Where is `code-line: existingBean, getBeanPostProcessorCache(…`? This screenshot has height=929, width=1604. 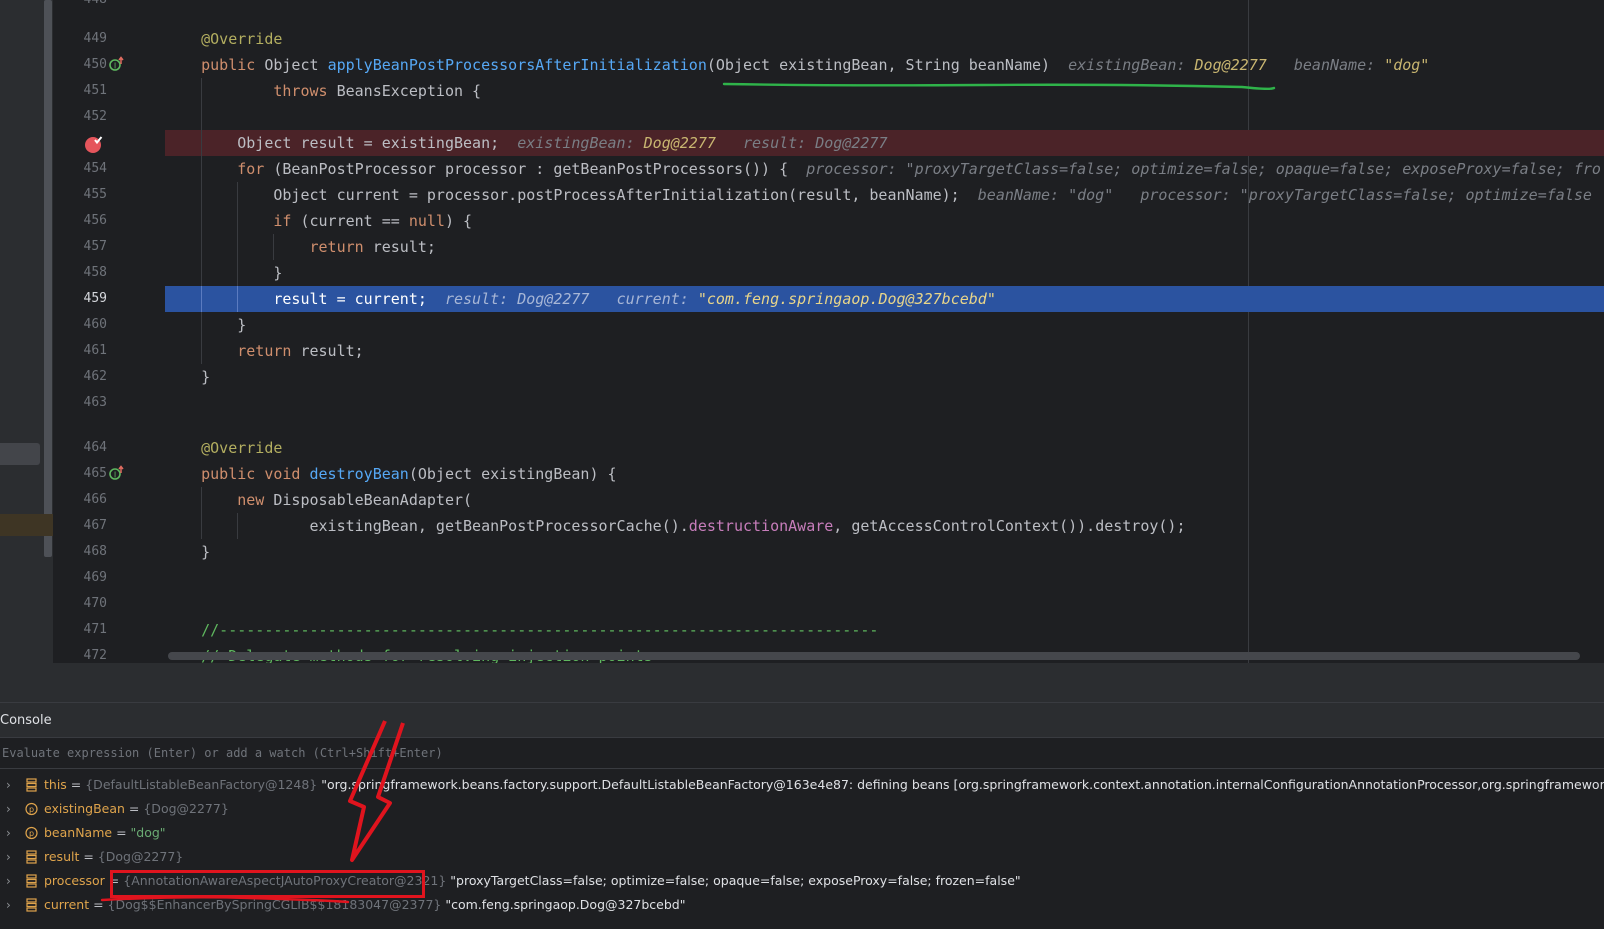 code-line: existingBean, getBeanPostProcessorCache(… is located at coordinates (884, 526).